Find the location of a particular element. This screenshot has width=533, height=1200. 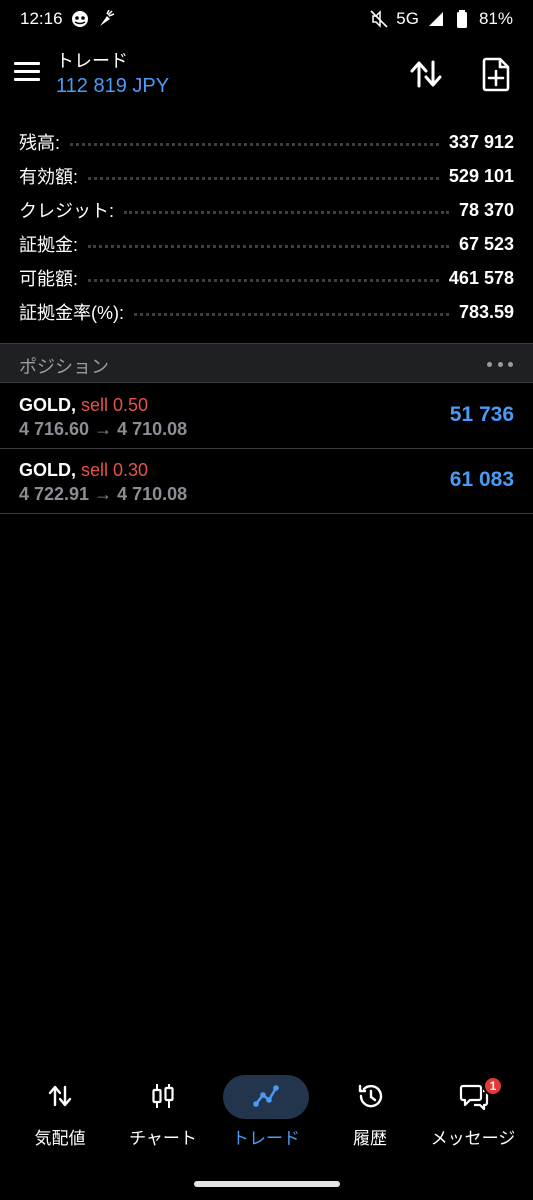

quotes-icon is located at coordinates (60, 1096).